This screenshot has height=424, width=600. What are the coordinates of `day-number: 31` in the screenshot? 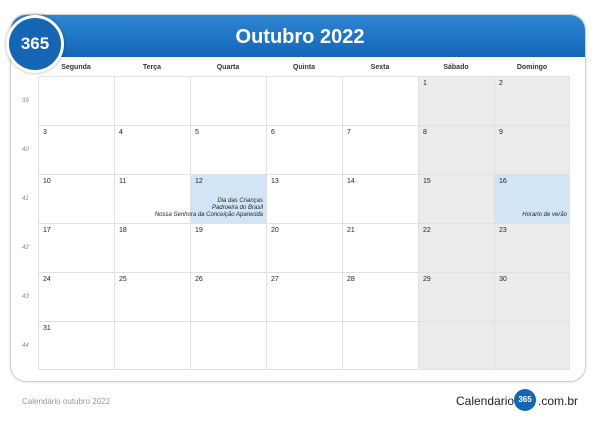 It's located at (47, 328).